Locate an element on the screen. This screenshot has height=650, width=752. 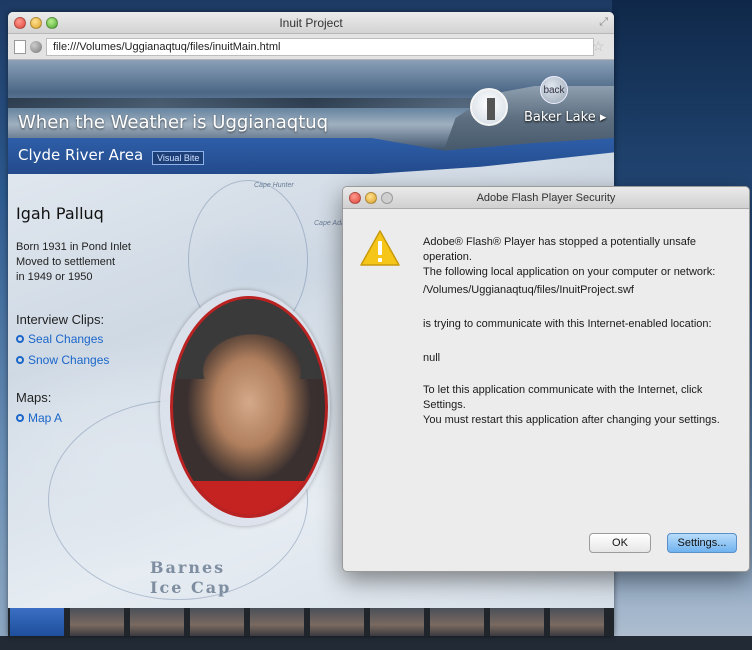
back-button: back is located at coordinates (554, 90).